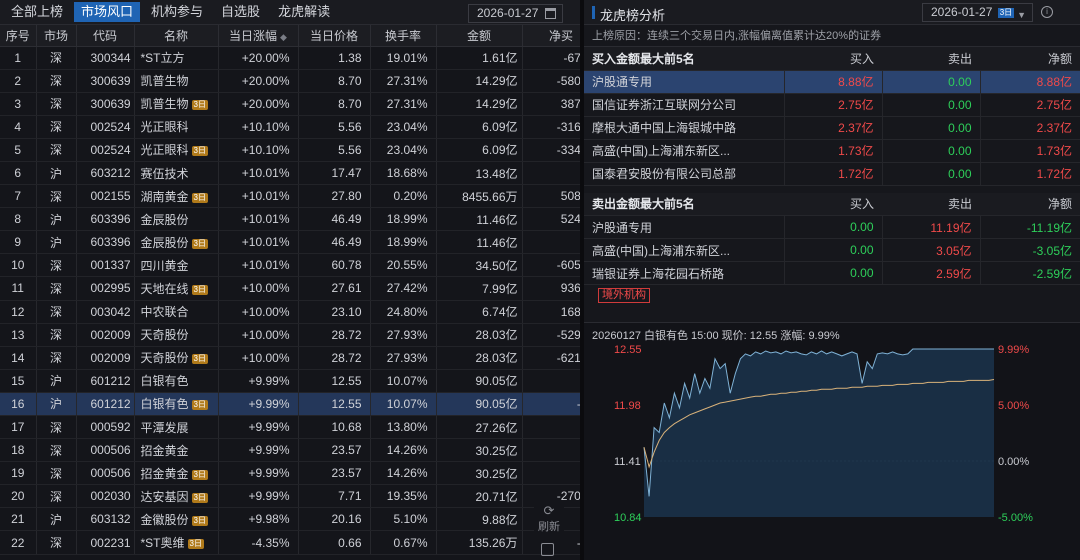 This screenshot has height=560, width=1080. What do you see at coordinates (551, 450) in the screenshot?
I see `cell-netbuy: 1.6` at bounding box center [551, 450].